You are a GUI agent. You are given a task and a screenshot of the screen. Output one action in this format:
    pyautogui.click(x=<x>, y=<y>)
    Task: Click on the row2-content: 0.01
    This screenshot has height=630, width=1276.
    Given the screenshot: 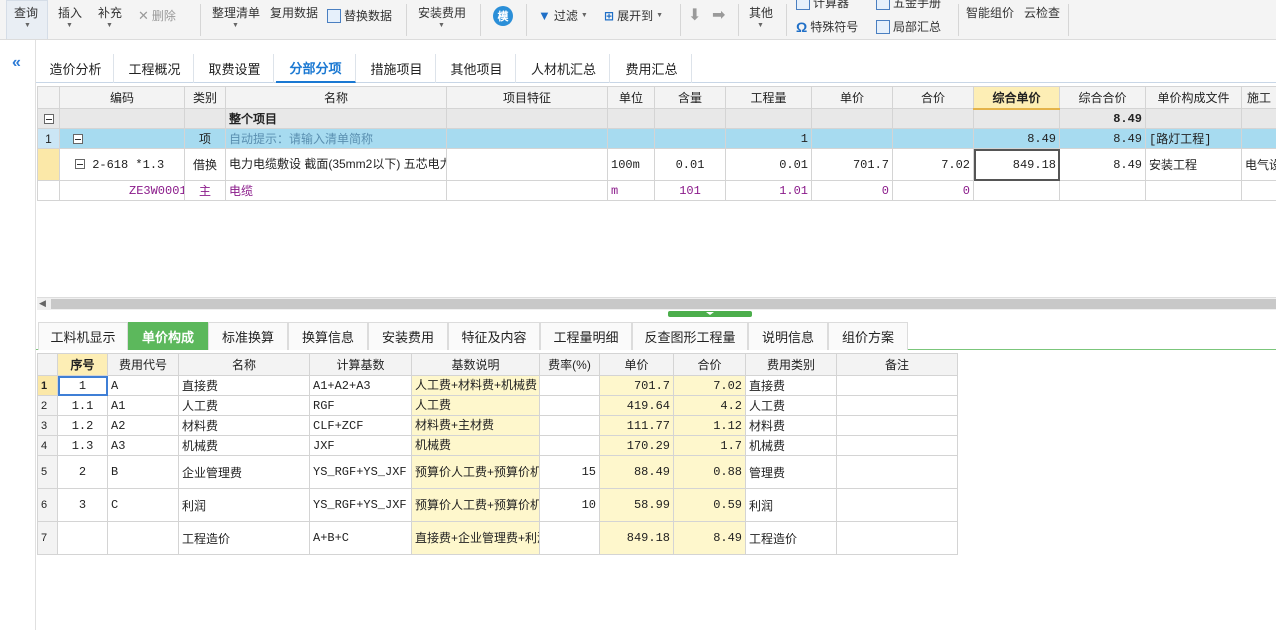 What is the action you would take?
    pyautogui.click(x=690, y=164)
    